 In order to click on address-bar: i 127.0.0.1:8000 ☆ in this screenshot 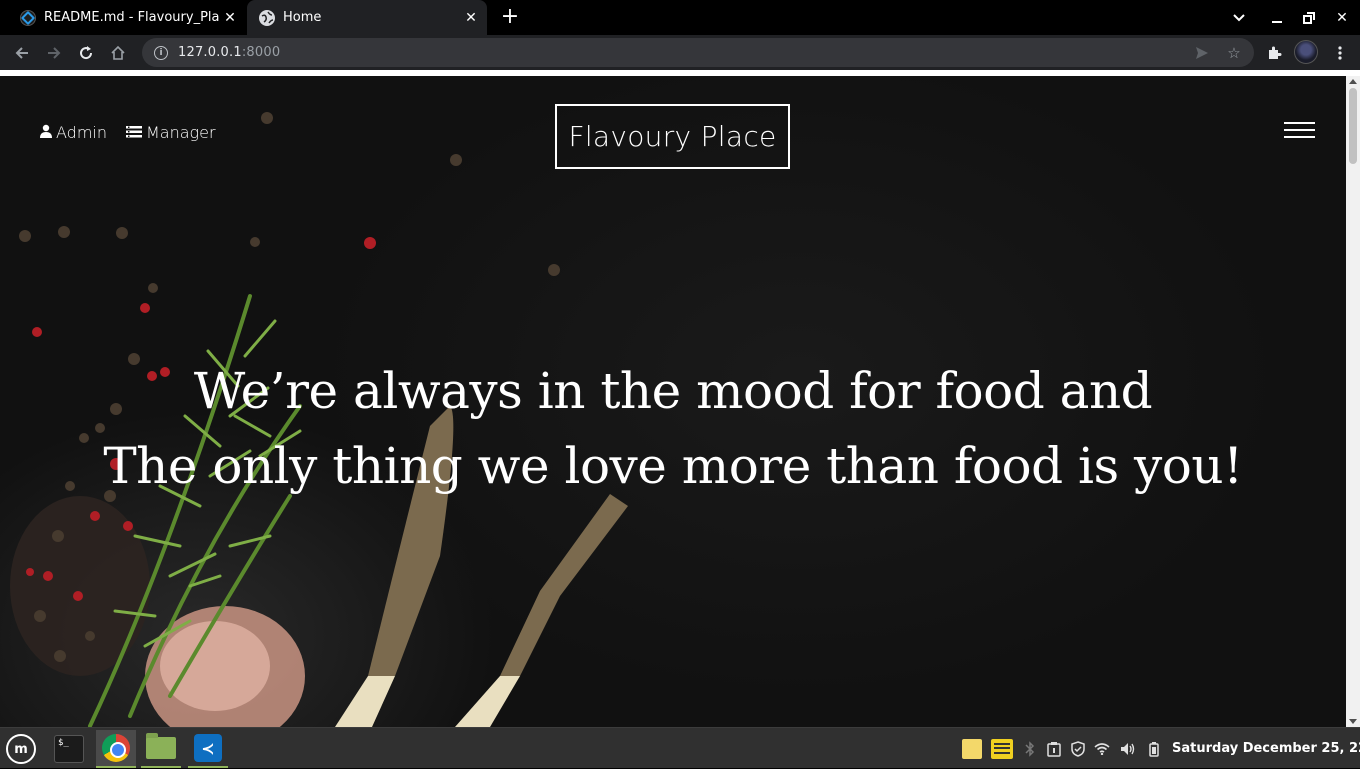, I will do `click(698, 52)`.